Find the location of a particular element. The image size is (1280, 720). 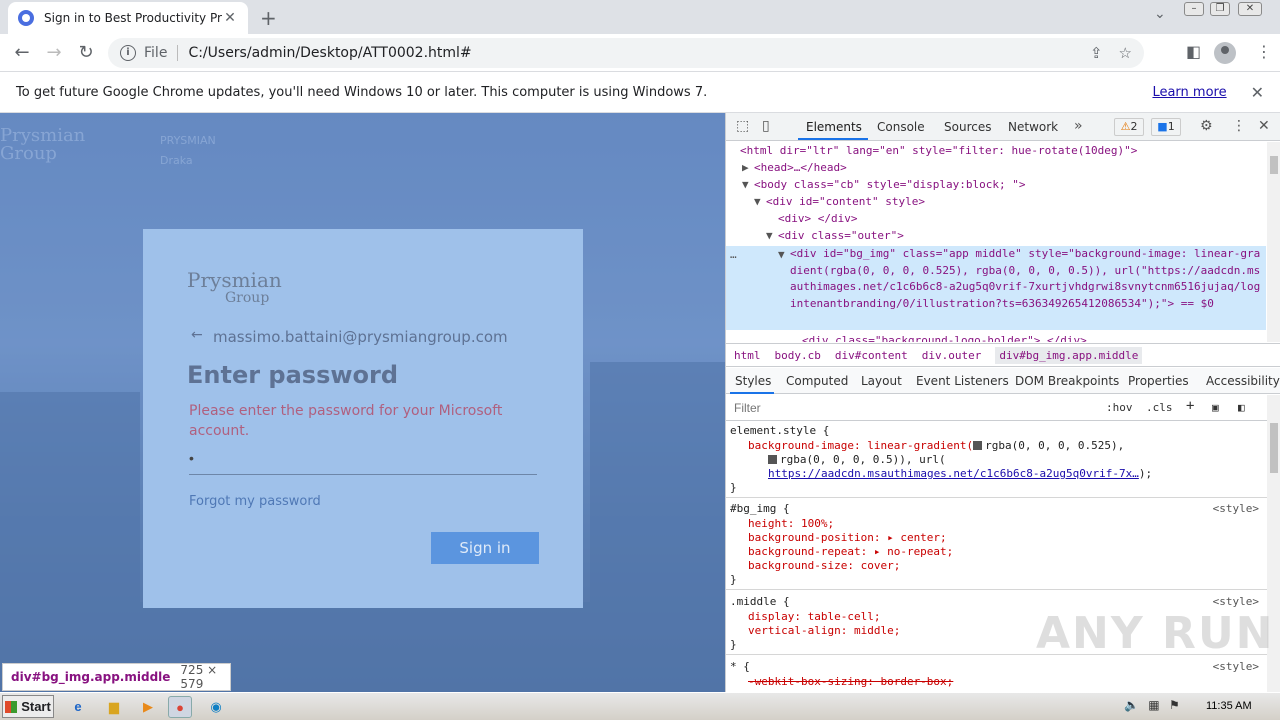

breadcrumb-item: body.cb is located at coordinates (798, 355).